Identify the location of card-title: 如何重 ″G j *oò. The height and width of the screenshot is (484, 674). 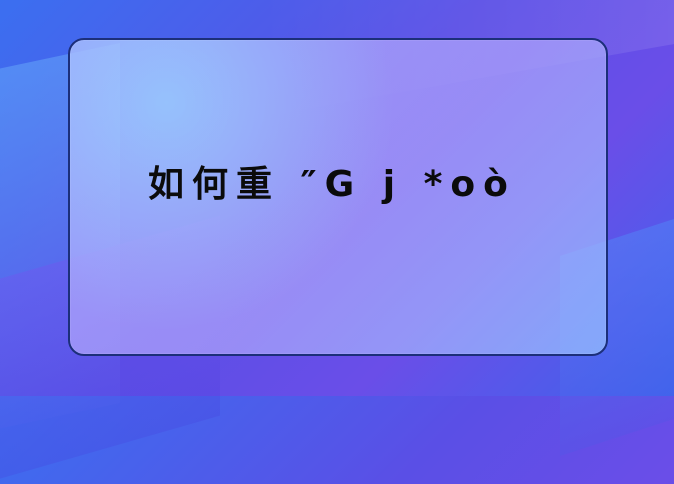
(332, 184).